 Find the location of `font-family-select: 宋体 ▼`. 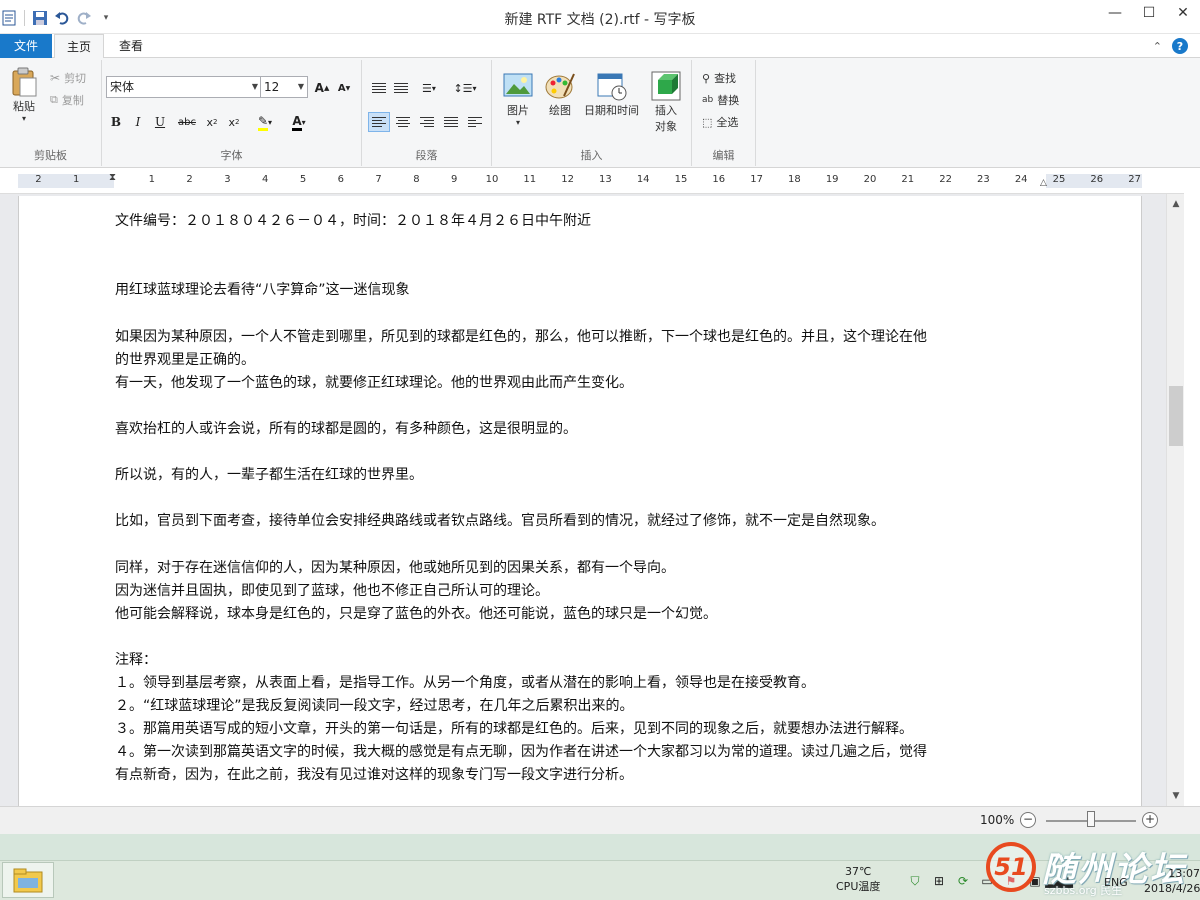

font-family-select: 宋体 ▼ is located at coordinates (184, 87).